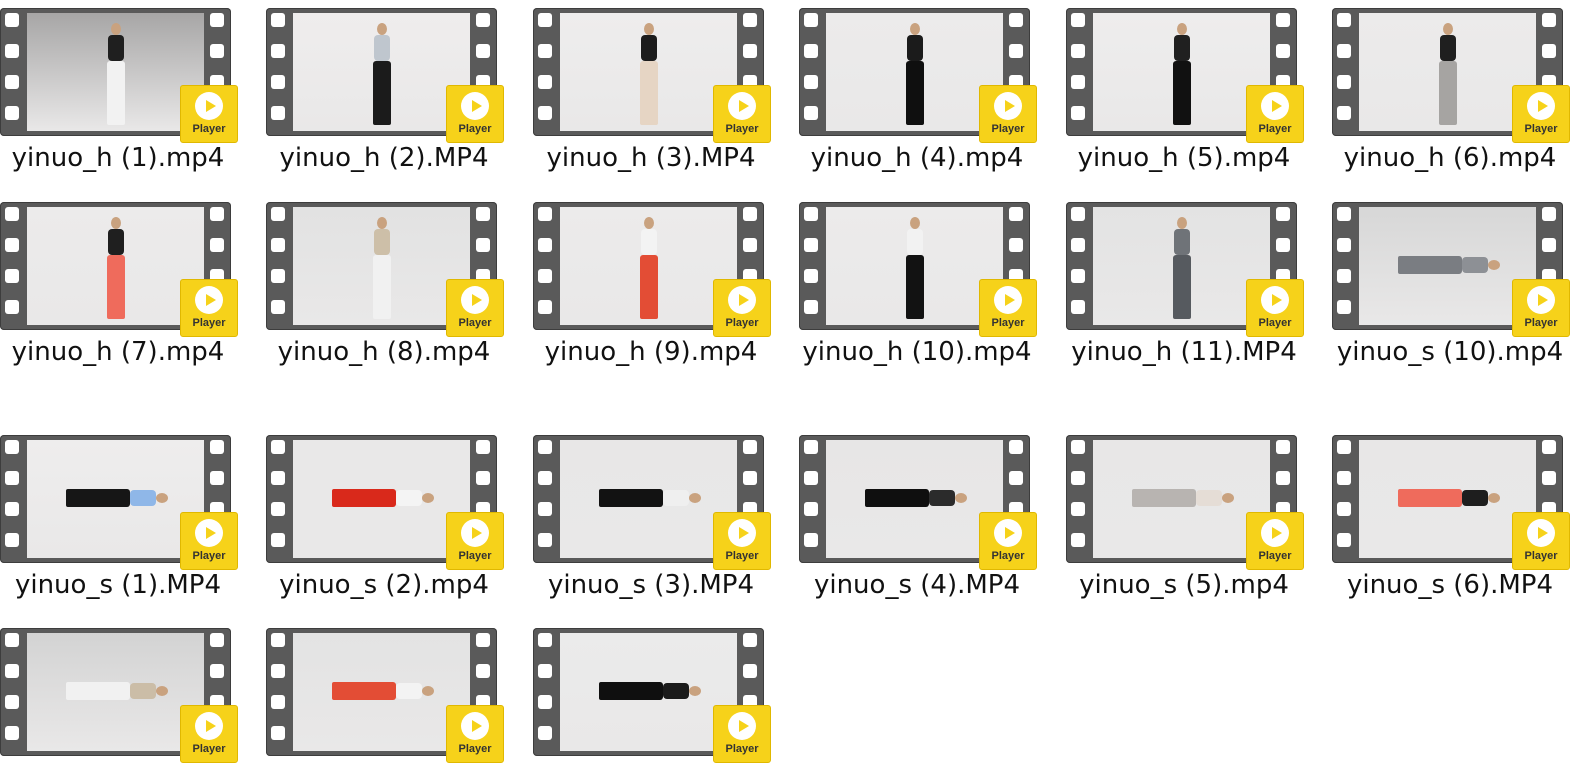  Describe the element at coordinates (1184, 158) in the screenshot. I see `file-name: yinuo_h (5).mp4` at that location.